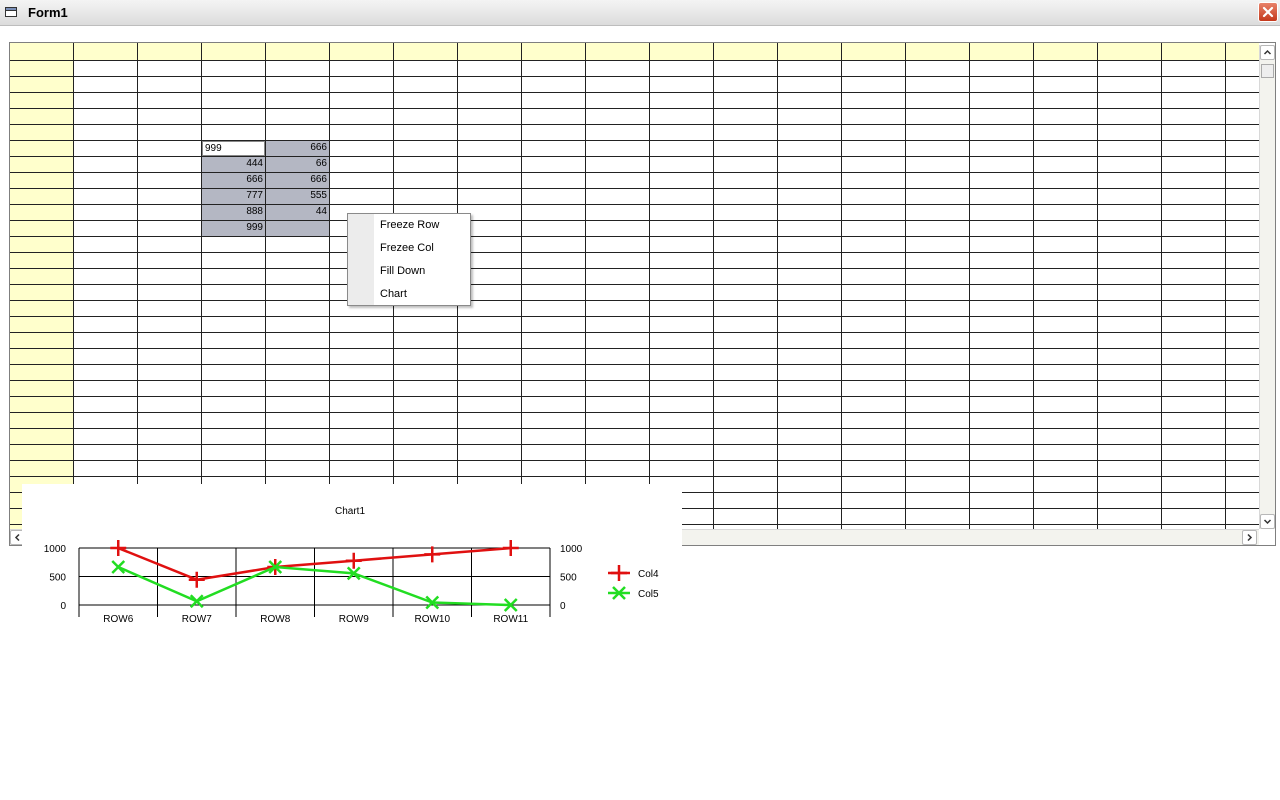 Image resolution: width=1280 pixels, height=800 pixels. I want to click on close-icon, so click(1268, 12).